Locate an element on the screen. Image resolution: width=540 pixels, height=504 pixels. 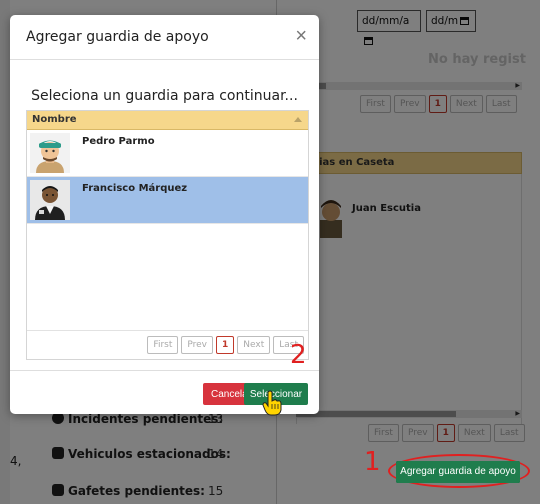
modal-header: Agregar guardia de apoyo × is located at coordinates (164, 37).